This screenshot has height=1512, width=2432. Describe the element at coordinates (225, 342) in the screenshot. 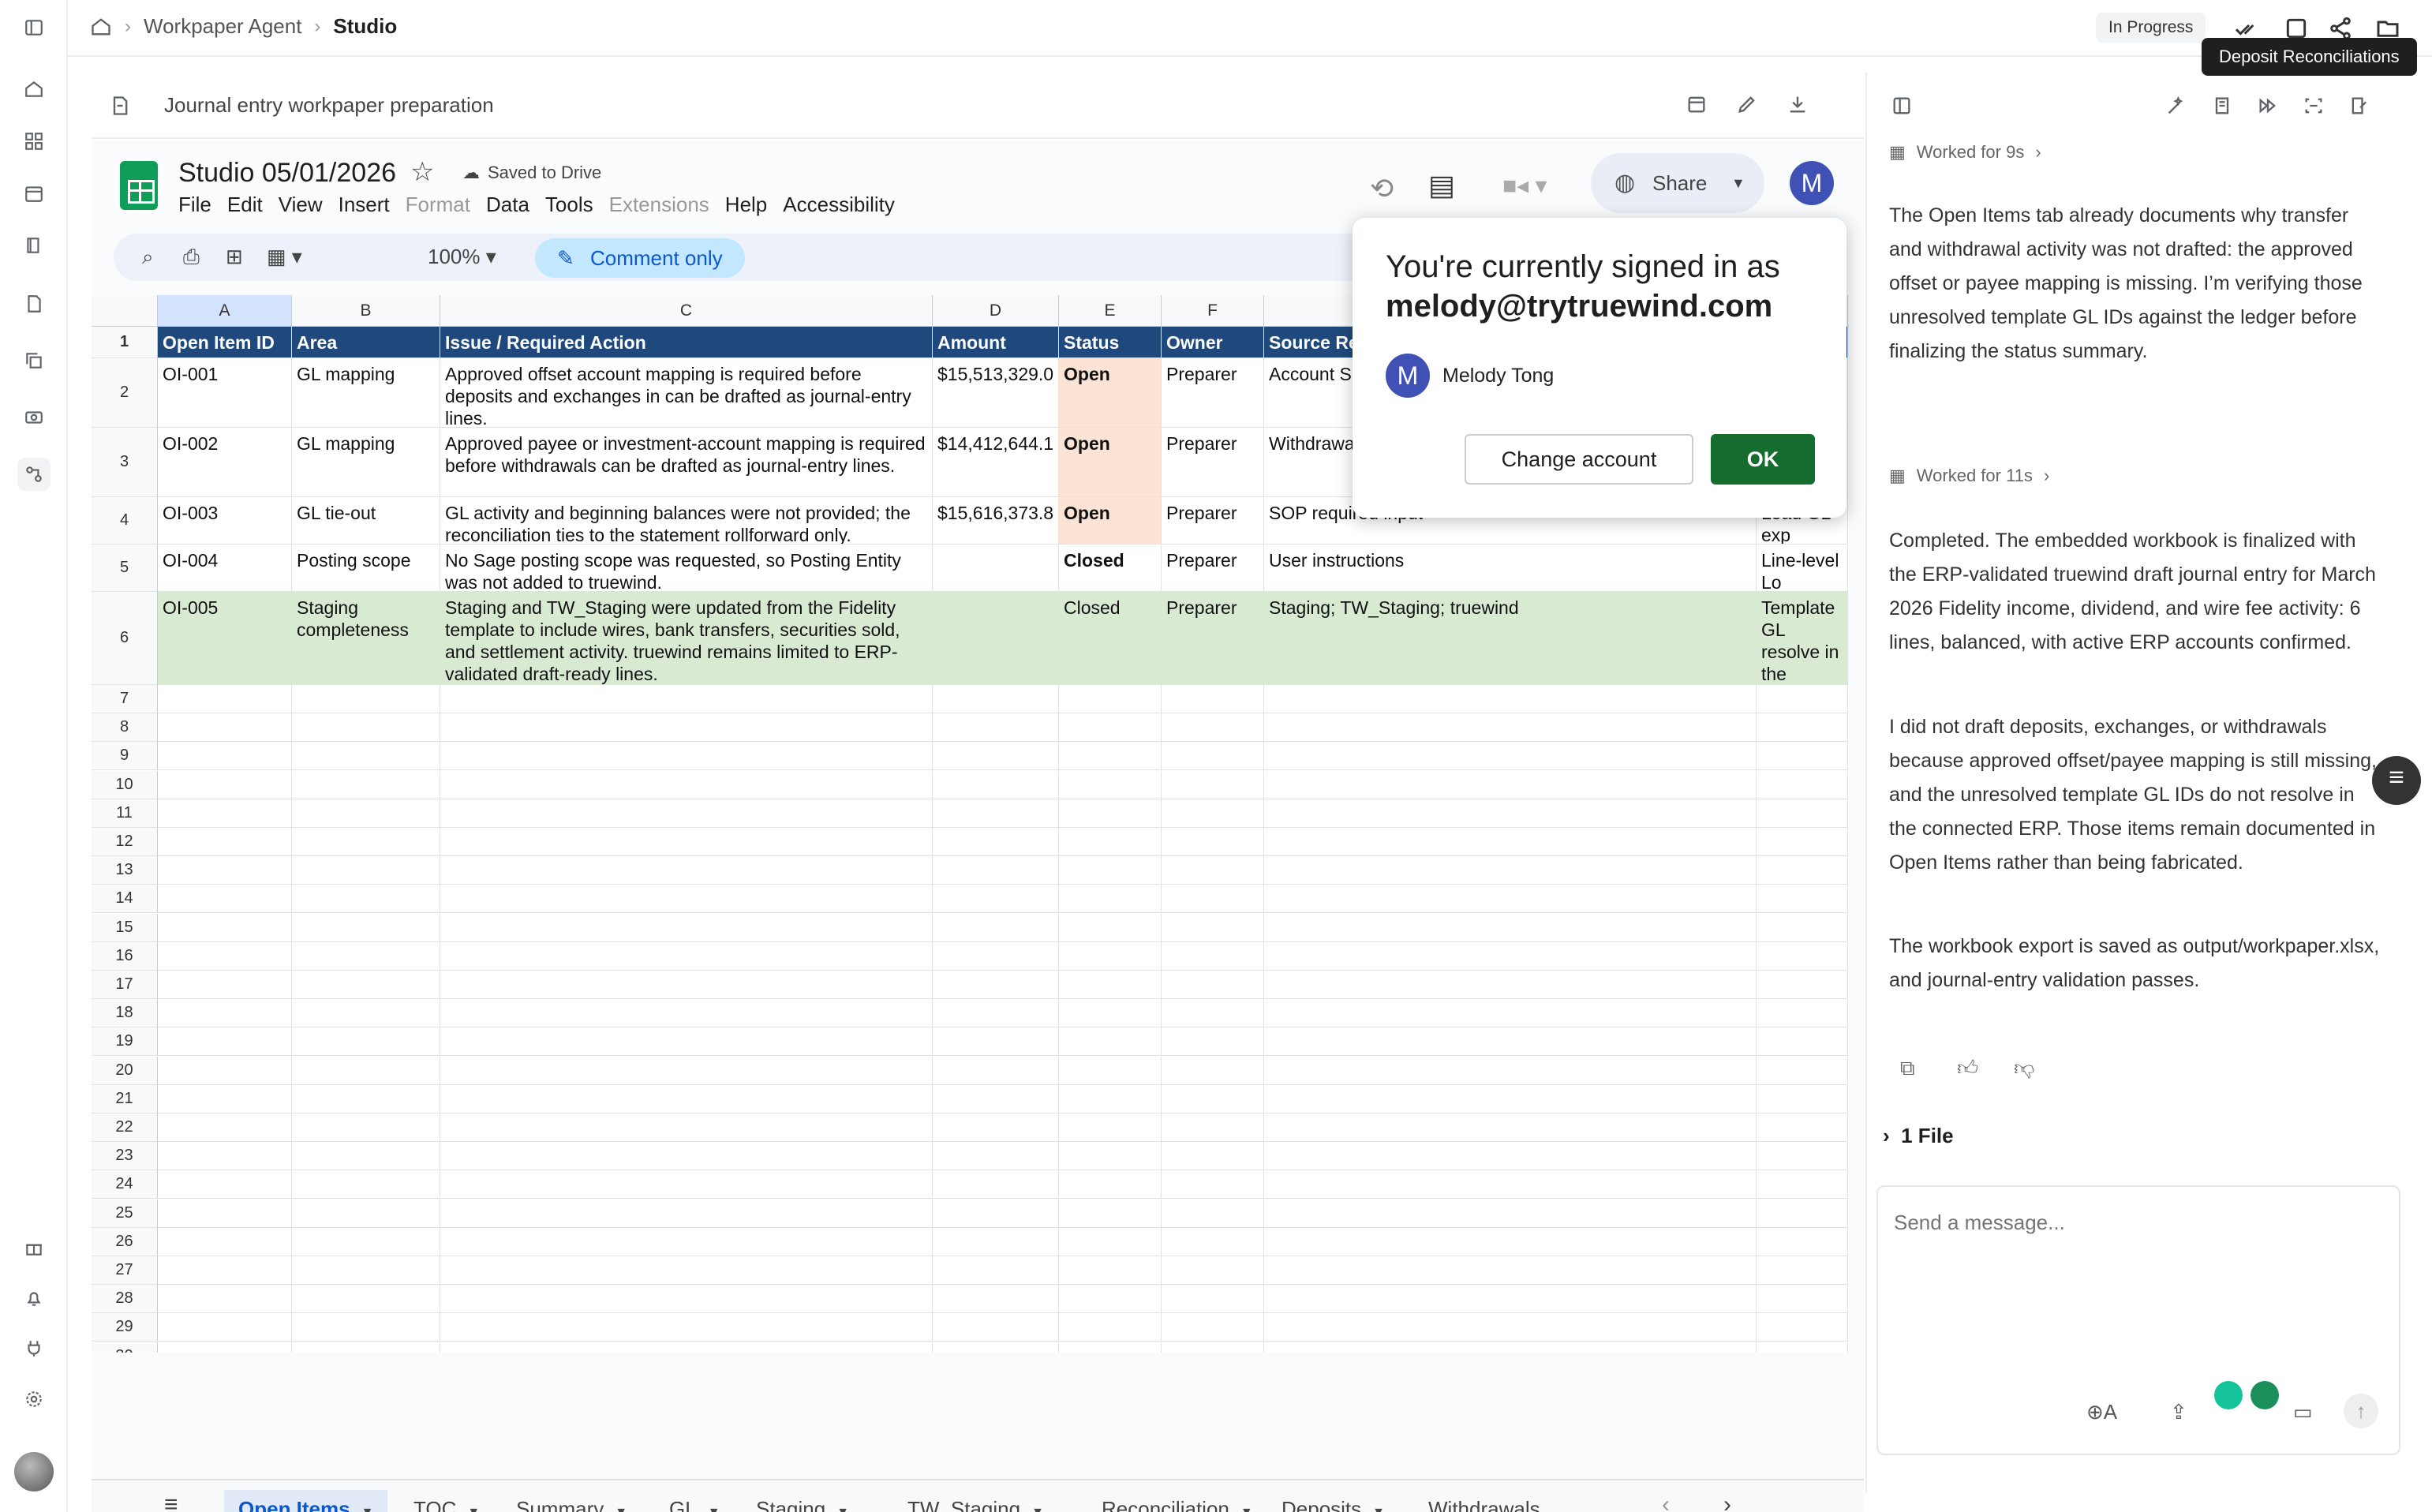

I see `cell-header: Open Item ID` at that location.